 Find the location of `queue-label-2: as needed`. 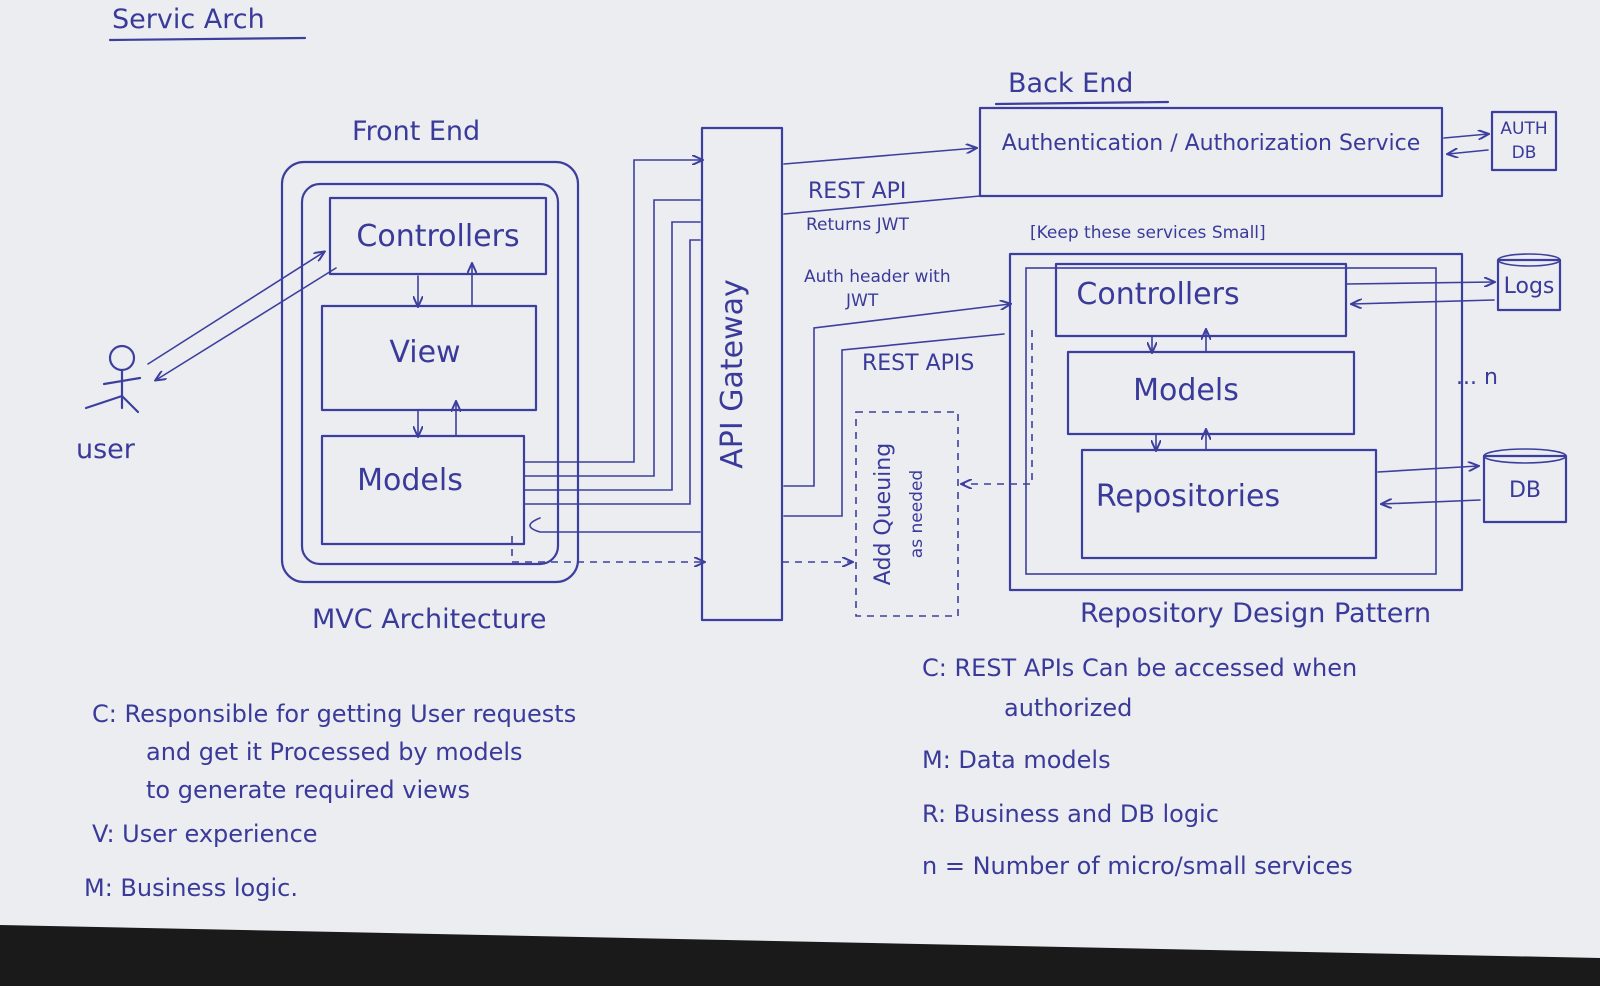

queue-label-2: as needed is located at coordinates (917, 514).